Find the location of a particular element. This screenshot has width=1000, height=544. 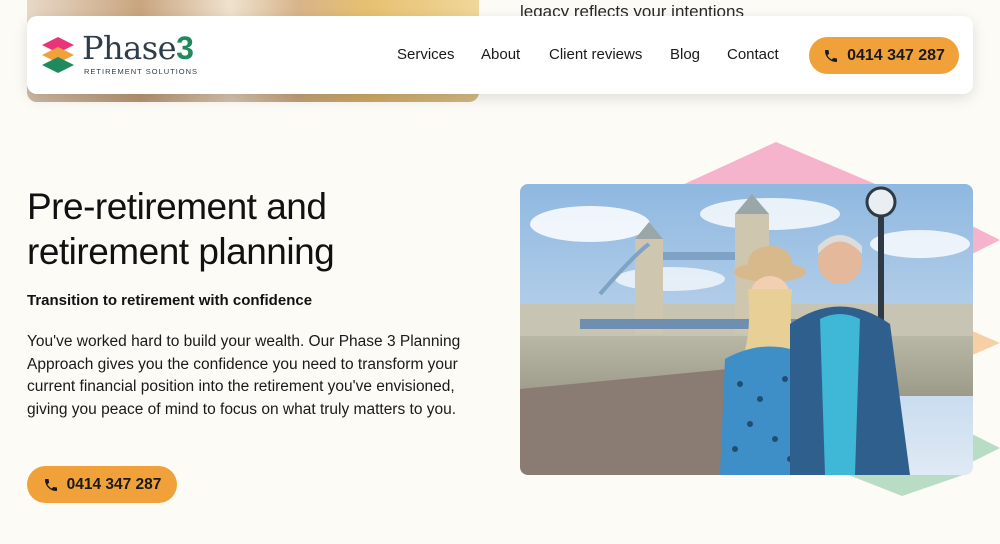

section-subtitle: Transition to retirement with confidence is located at coordinates (170, 300).